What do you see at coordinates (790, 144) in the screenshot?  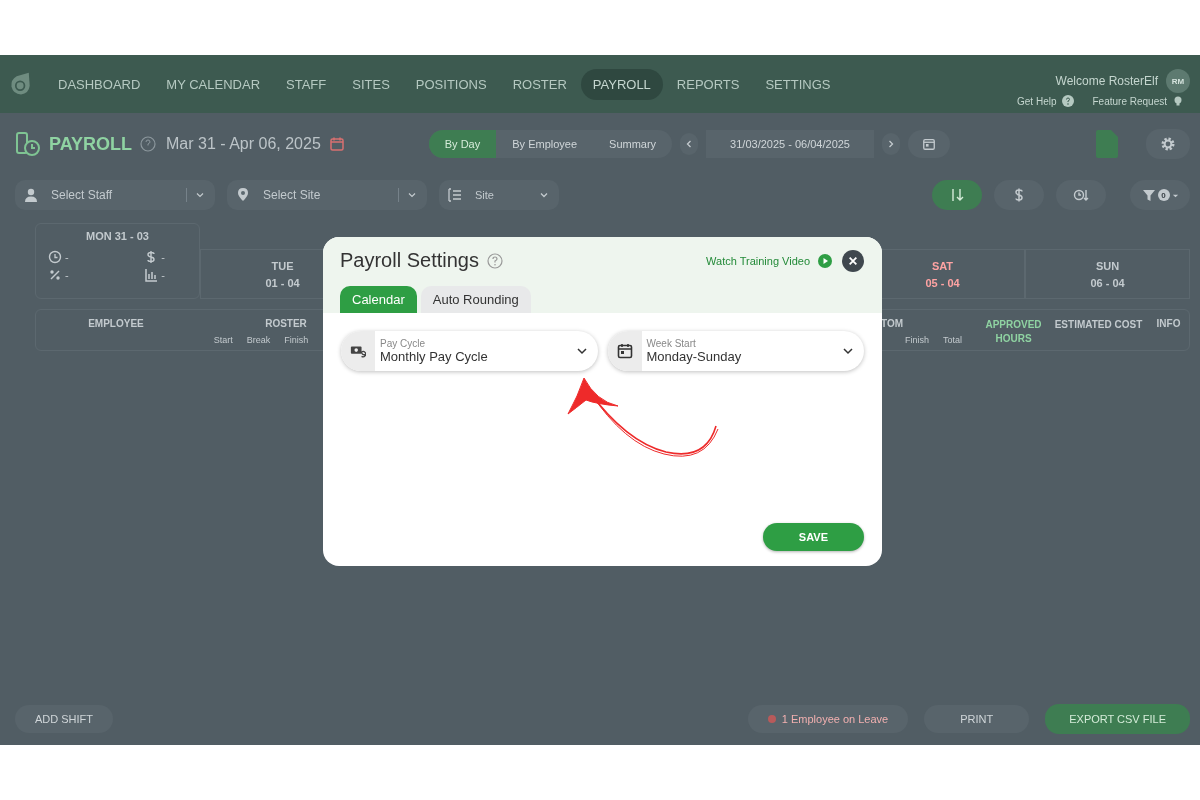 I see `date-range-field: 31/03/2025 - 06/04/2025` at bounding box center [790, 144].